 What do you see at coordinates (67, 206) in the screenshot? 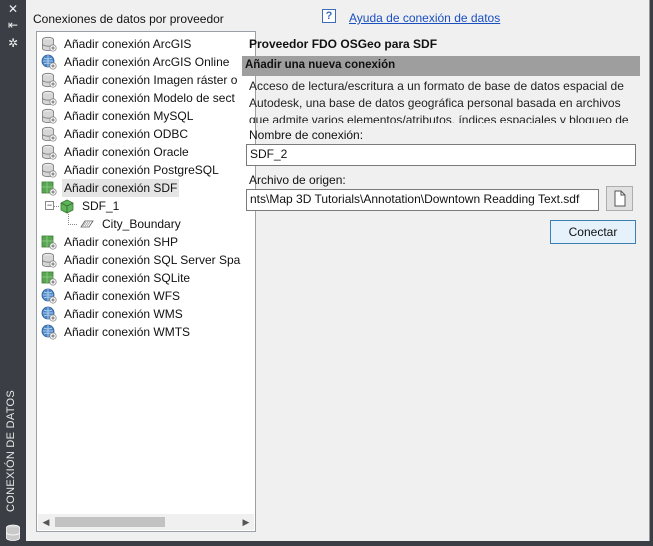
I see `cube-icon` at bounding box center [67, 206].